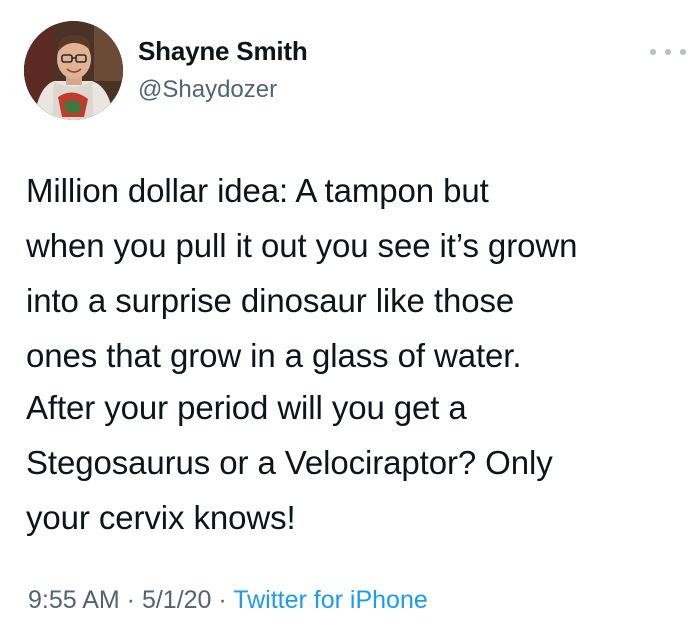 This screenshot has height=644, width=700. Describe the element at coordinates (330, 600) in the screenshot. I see `tweet-source-link: Twitter for iPhone` at that location.